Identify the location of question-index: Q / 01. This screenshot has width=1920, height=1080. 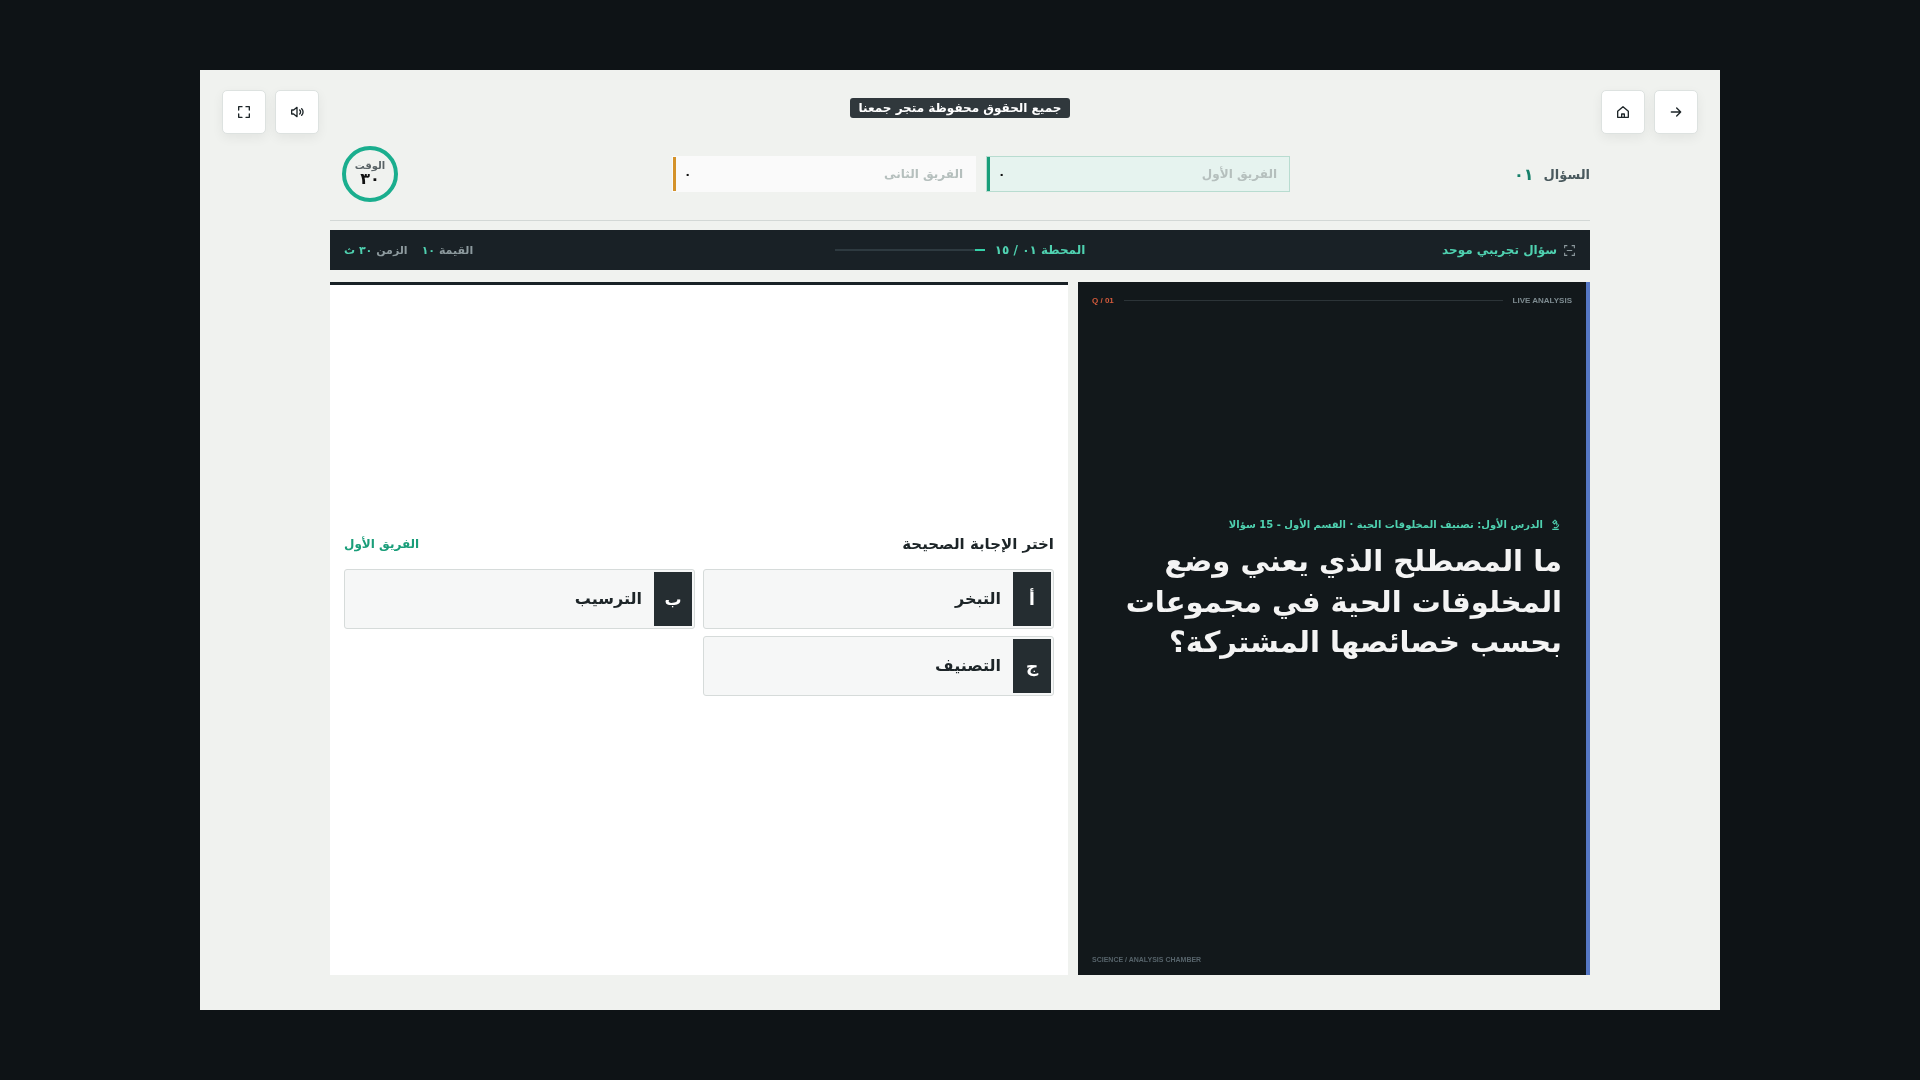
(1103, 300).